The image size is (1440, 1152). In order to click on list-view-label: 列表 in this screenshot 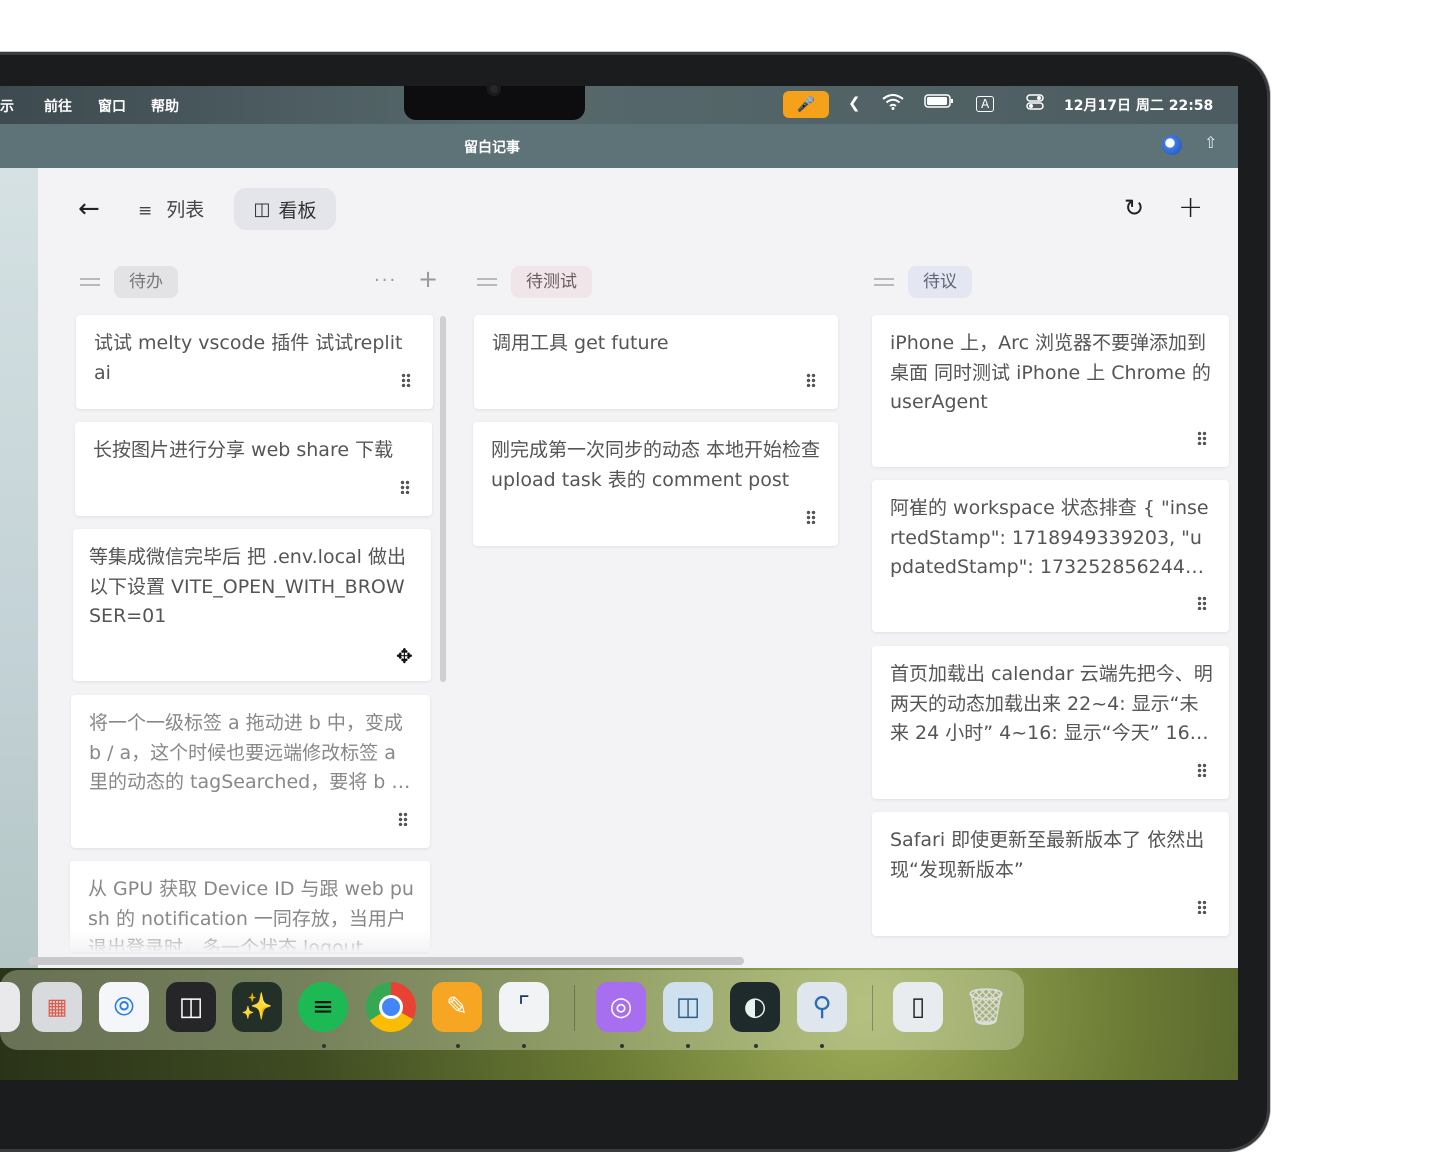, I will do `click(185, 210)`.